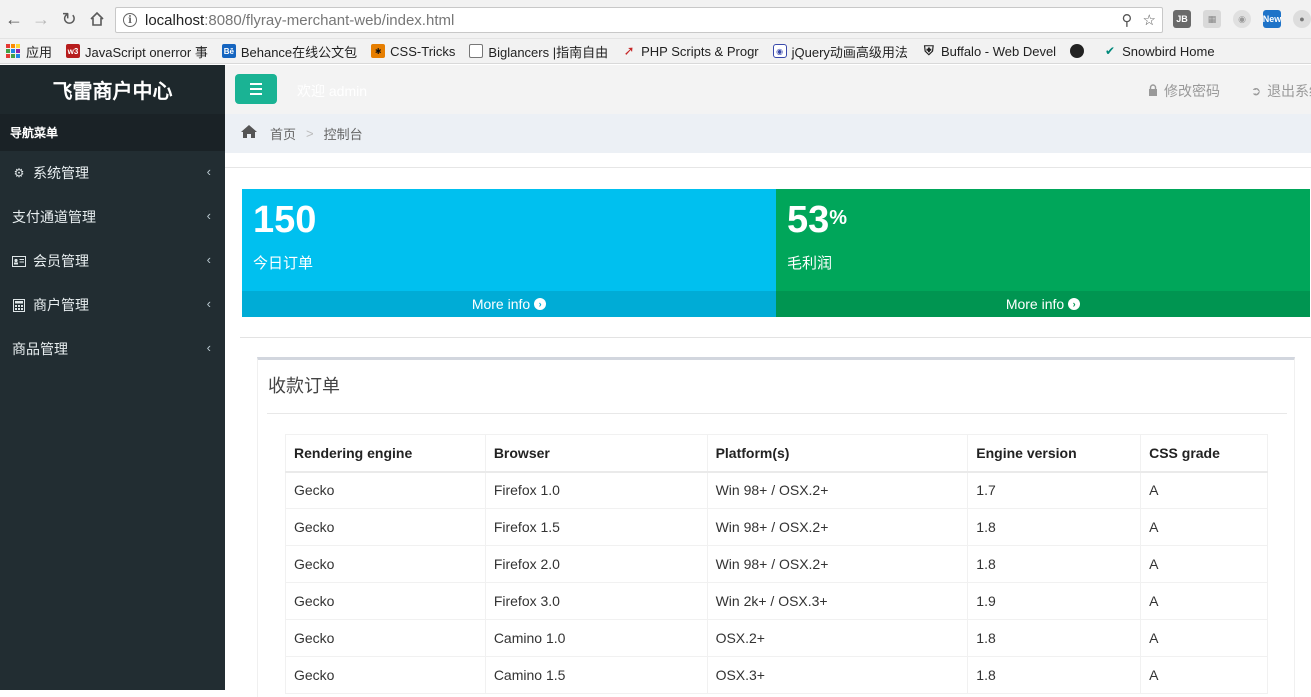 The width and height of the screenshot is (1311, 697). What do you see at coordinates (40, 349) in the screenshot?
I see `sidebar-item-label: 商品管理` at bounding box center [40, 349].